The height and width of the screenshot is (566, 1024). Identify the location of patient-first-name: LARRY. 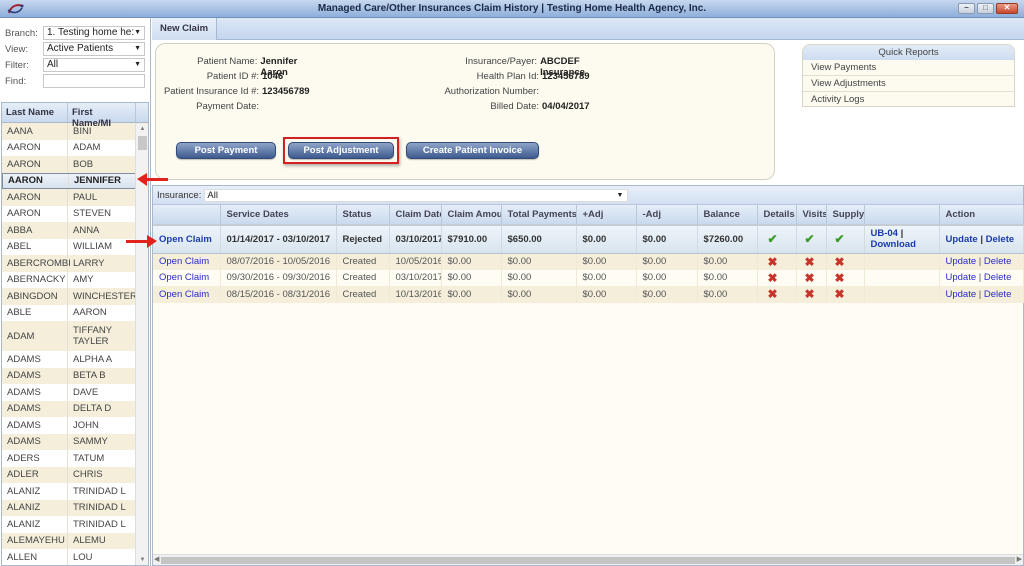
(89, 263).